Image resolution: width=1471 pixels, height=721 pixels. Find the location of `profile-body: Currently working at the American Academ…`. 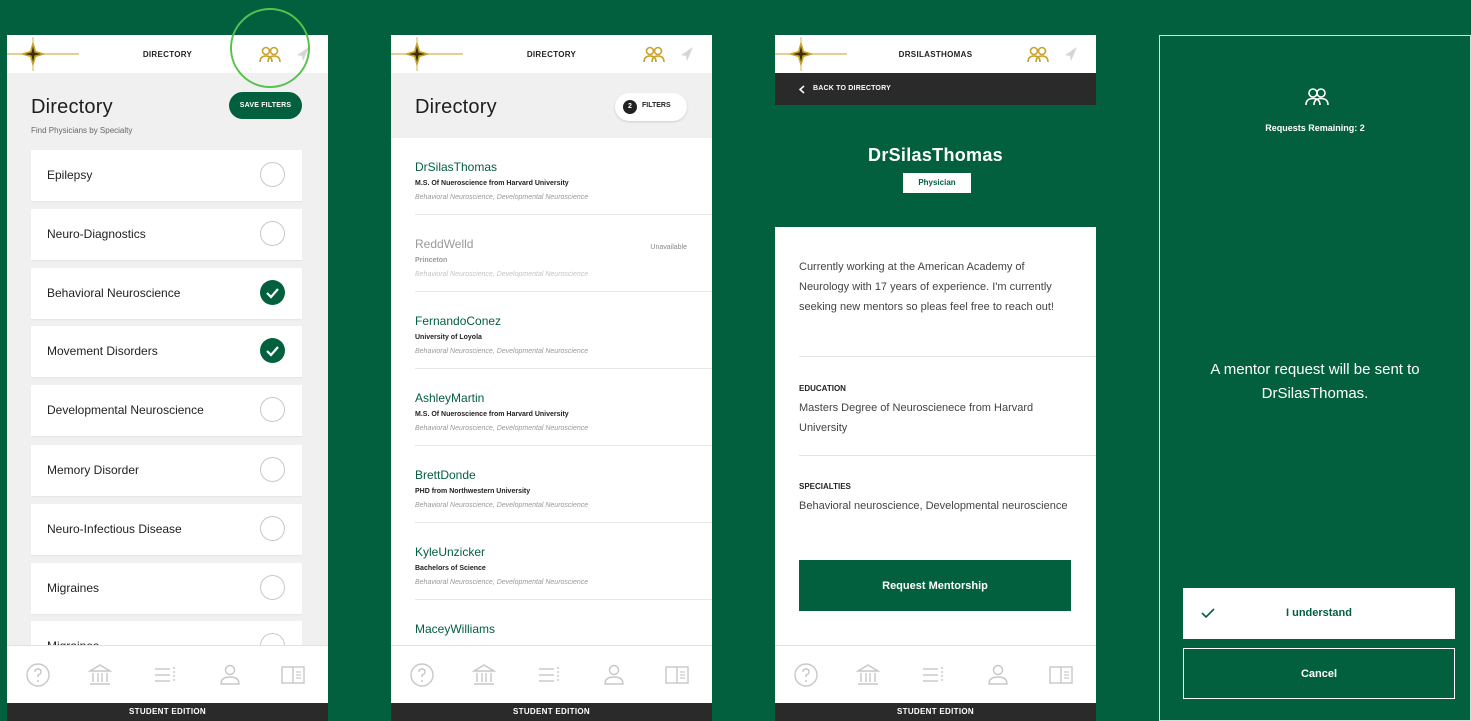

profile-body: Currently working at the American Academ… is located at coordinates (935, 436).